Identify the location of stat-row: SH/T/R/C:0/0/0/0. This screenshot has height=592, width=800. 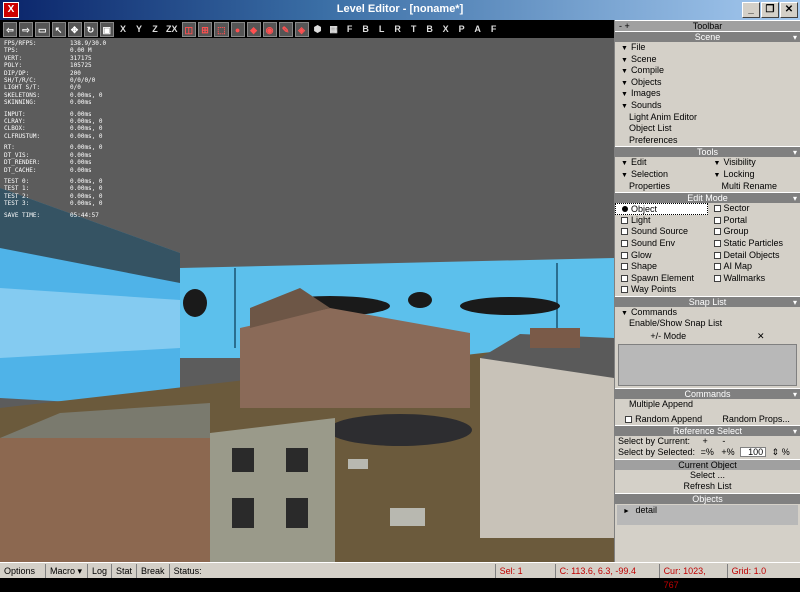
(55, 80).